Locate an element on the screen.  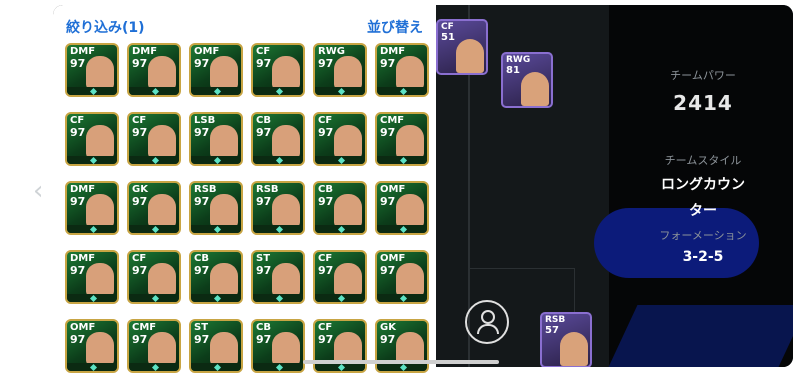
decor-shape is located at coordinates (700, 336).